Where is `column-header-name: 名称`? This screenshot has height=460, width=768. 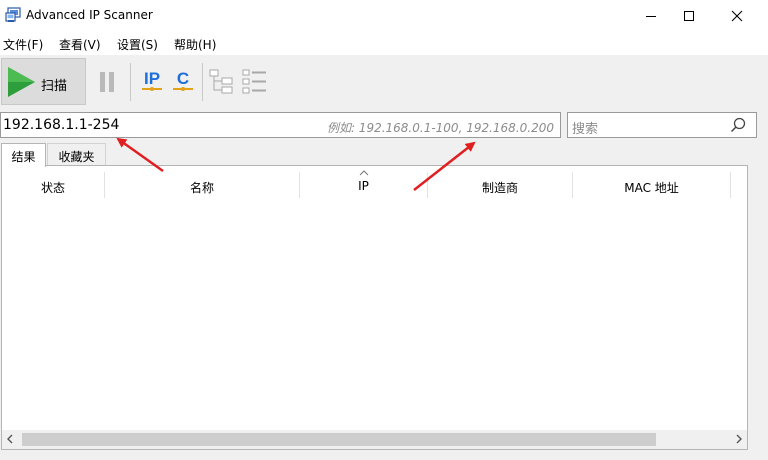 column-header-name: 名称 is located at coordinates (202, 185).